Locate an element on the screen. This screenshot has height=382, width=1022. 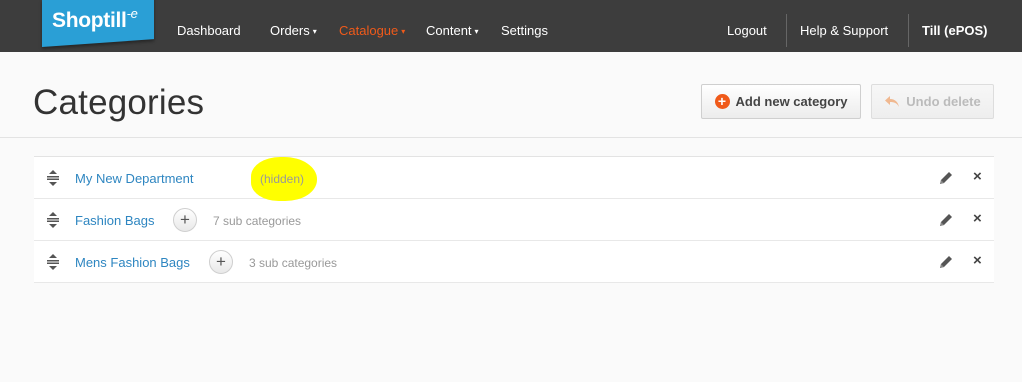
nav-catalogue: Catalogue ▾ is located at coordinates (372, 26).